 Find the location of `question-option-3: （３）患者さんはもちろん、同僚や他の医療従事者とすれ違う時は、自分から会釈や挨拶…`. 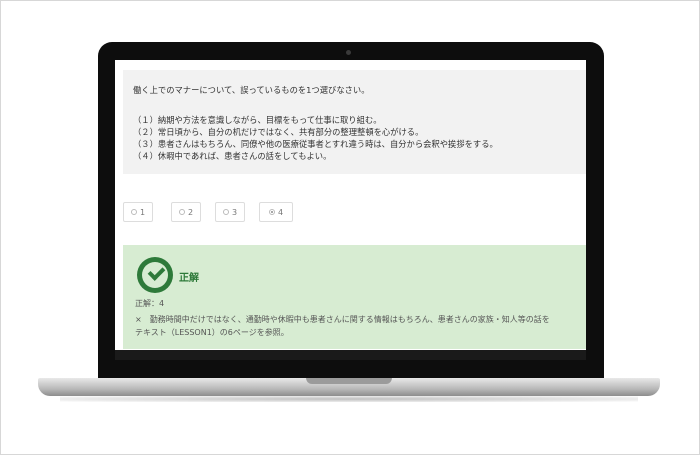

question-option-3: （３）患者さんはもちろん、同僚や他の医療従事者とすれ違う時は、自分から会釈や挨拶… is located at coordinates (315, 144).